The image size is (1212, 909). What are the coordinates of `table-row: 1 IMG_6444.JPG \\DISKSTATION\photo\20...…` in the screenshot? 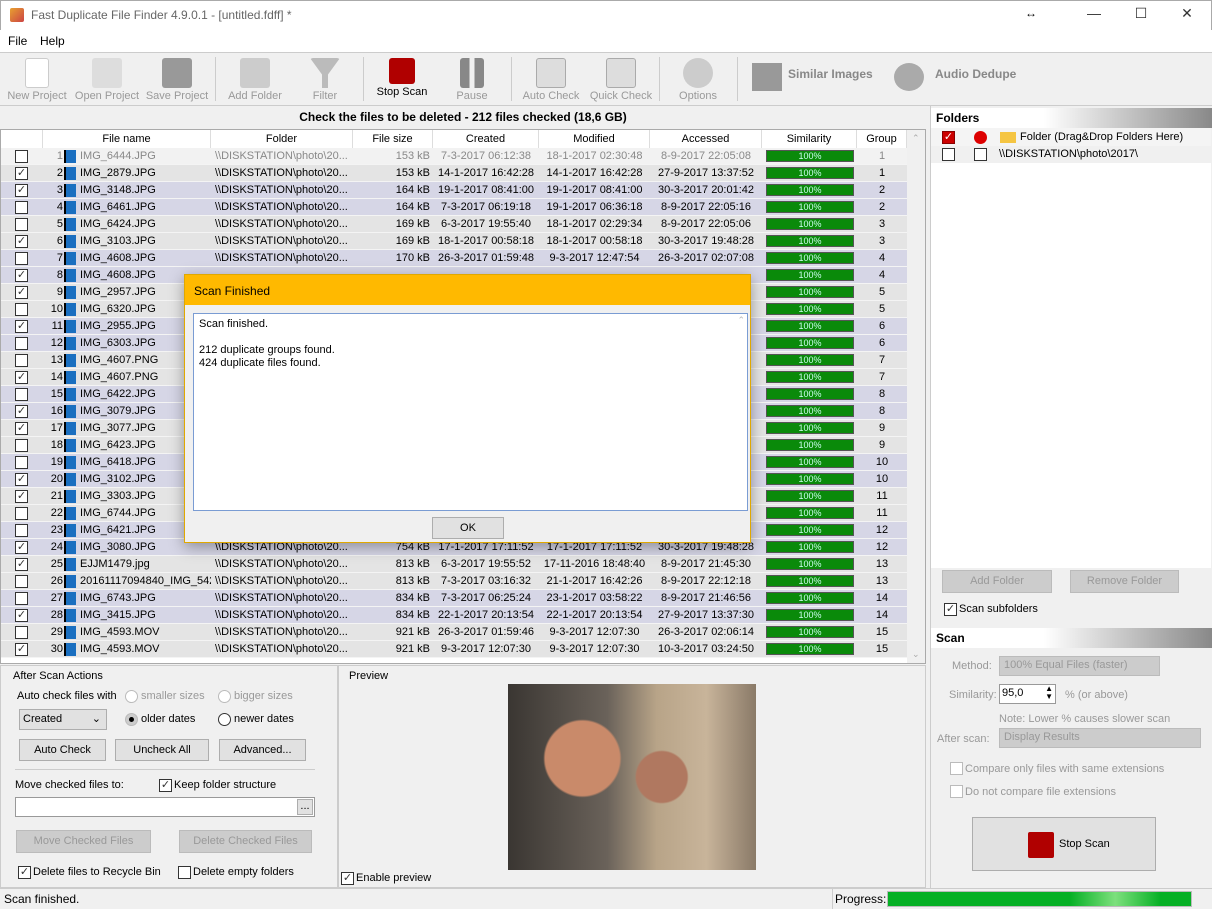 It's located at (454, 156).